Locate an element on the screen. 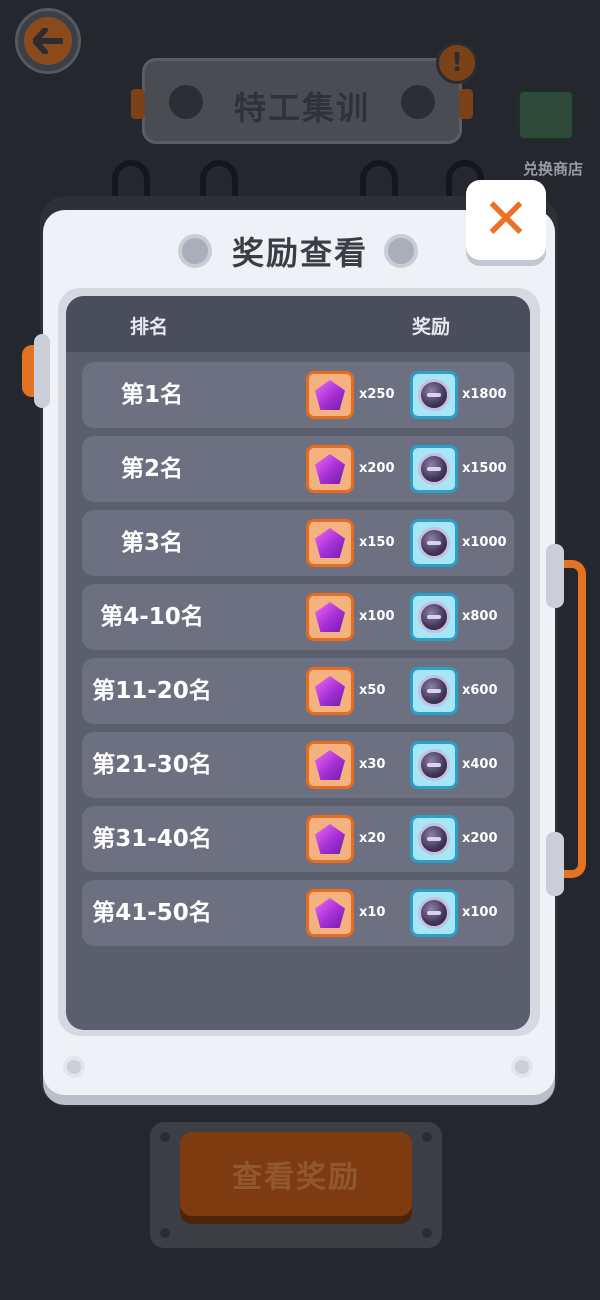 The height and width of the screenshot is (1300, 600). coin-quantity: x400 is located at coordinates (480, 764).